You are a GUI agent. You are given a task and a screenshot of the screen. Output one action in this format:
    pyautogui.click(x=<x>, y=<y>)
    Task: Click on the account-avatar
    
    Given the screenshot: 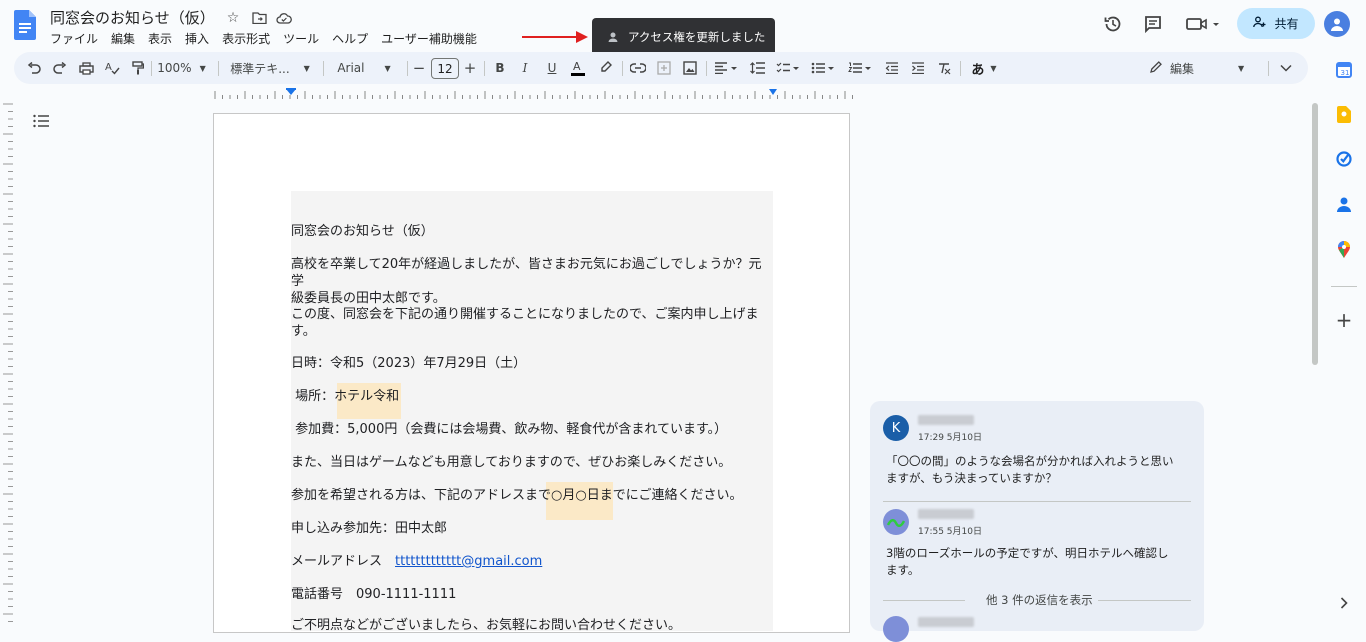 What is the action you would take?
    pyautogui.click(x=1337, y=24)
    